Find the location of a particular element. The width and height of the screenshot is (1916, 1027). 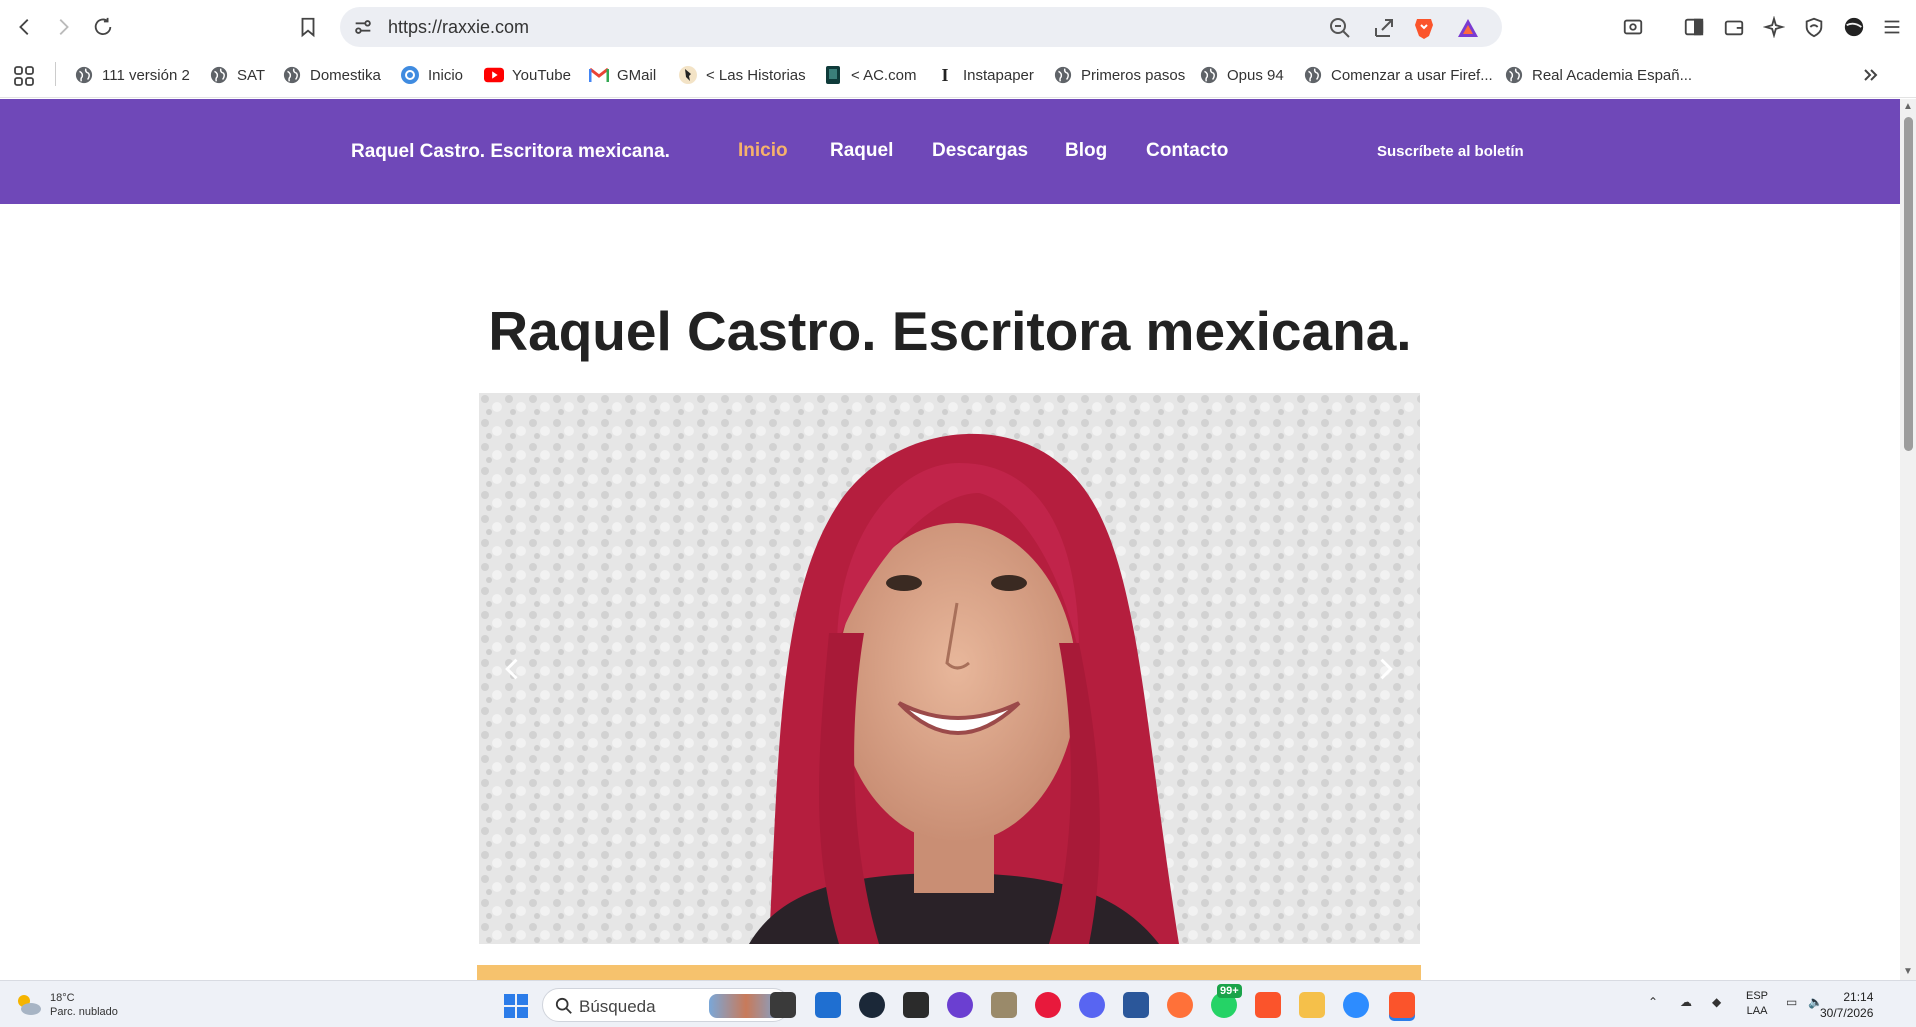

clock-time: 21:14 is located at coordinates (1858, 997).